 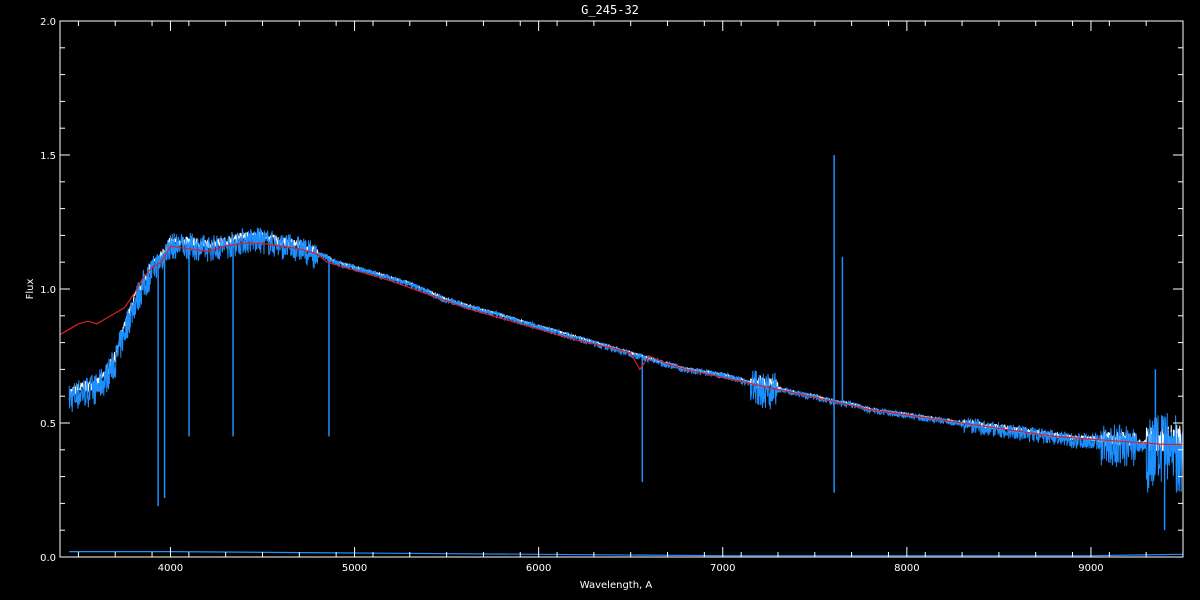 I want to click on y-tick-label: 1.0, so click(x=48, y=290).